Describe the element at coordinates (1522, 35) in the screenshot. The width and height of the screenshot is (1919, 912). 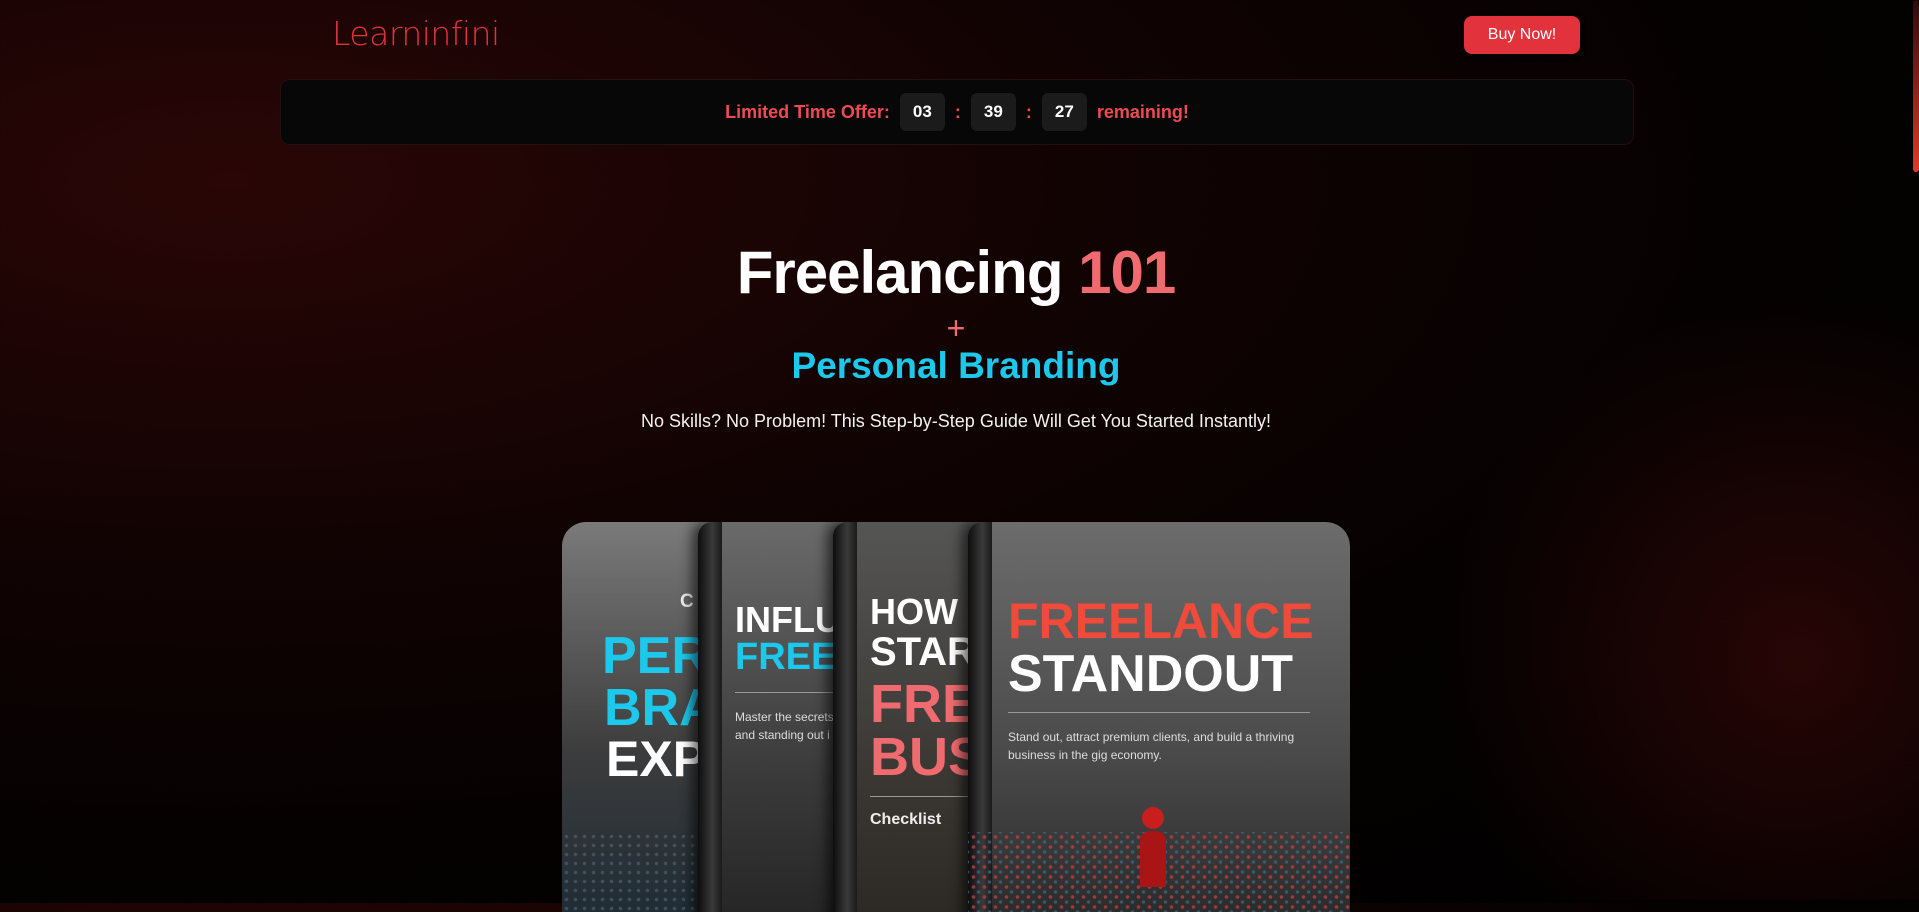
I see `buy-now-button: Buy Now!` at that location.